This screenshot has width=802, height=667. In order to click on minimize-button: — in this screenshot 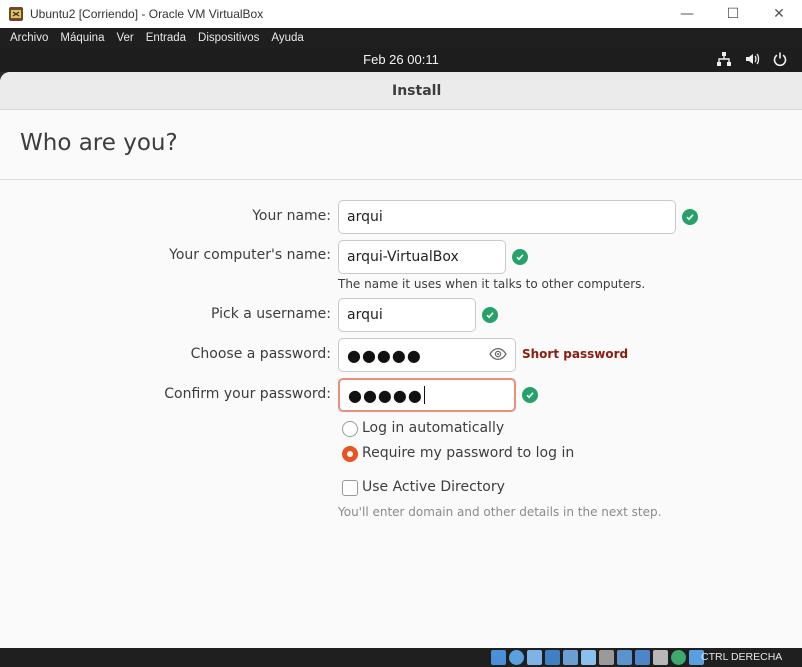, I will do `click(687, 14)`.